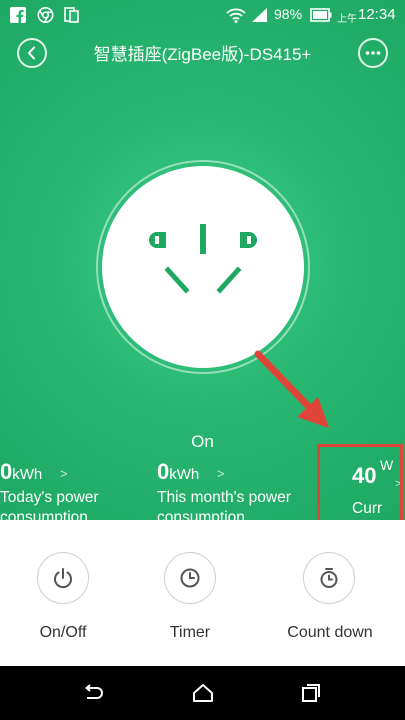  I want to click on battery-percent: 98%, so click(288, 14).